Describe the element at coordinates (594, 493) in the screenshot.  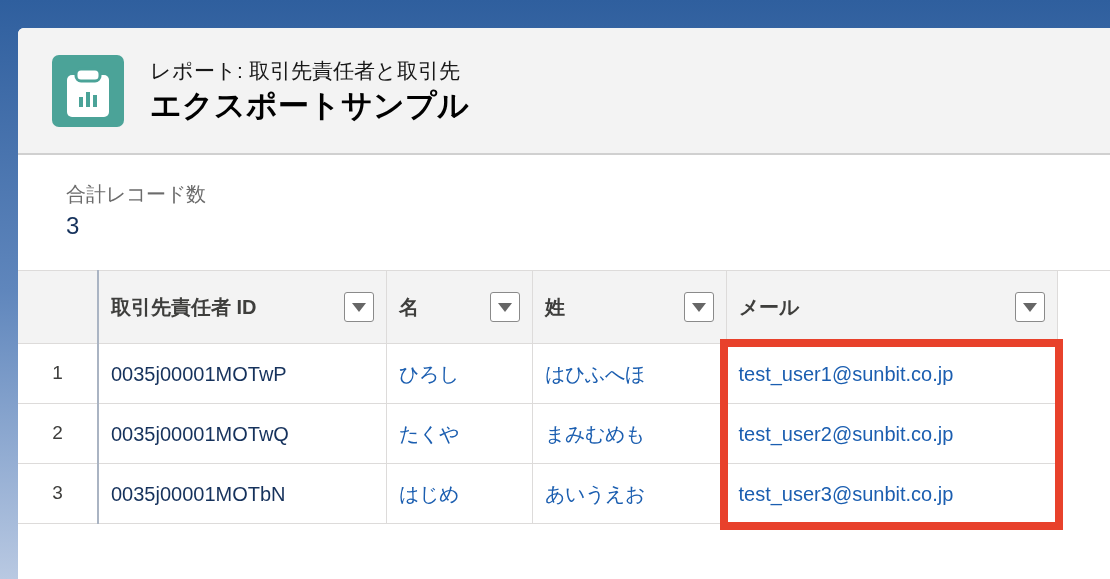
I see `last-name-link: あいうえお` at that location.